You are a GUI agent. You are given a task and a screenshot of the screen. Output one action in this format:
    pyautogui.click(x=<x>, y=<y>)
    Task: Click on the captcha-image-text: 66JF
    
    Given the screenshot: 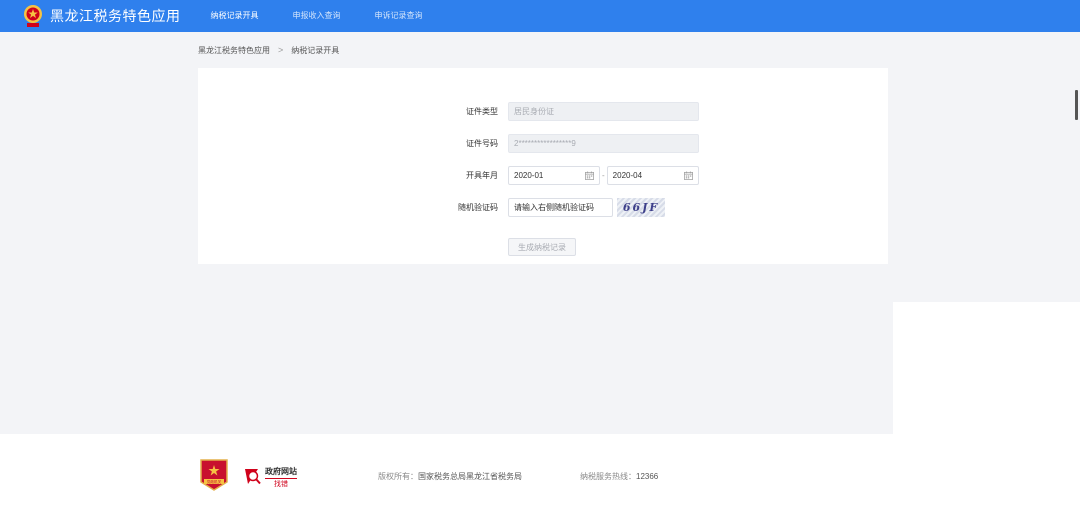 What is the action you would take?
    pyautogui.click(x=641, y=207)
    